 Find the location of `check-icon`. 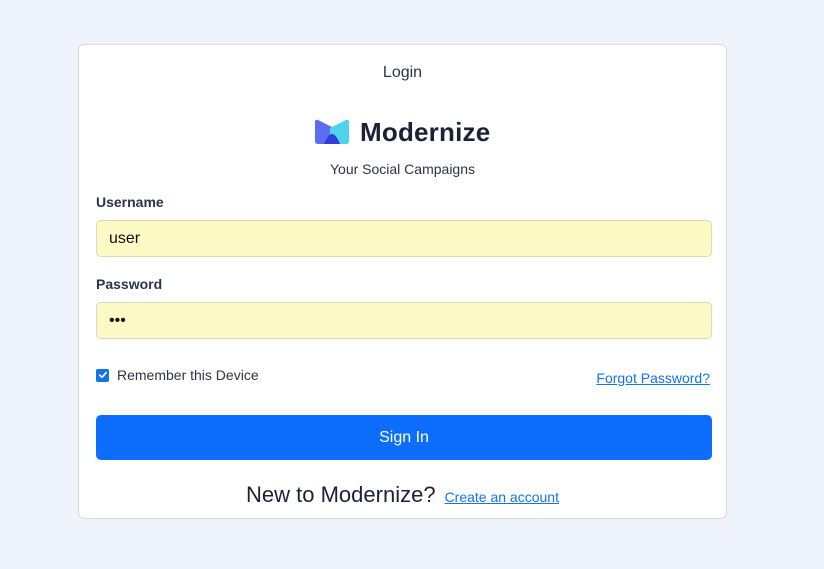

check-icon is located at coordinates (102, 375).